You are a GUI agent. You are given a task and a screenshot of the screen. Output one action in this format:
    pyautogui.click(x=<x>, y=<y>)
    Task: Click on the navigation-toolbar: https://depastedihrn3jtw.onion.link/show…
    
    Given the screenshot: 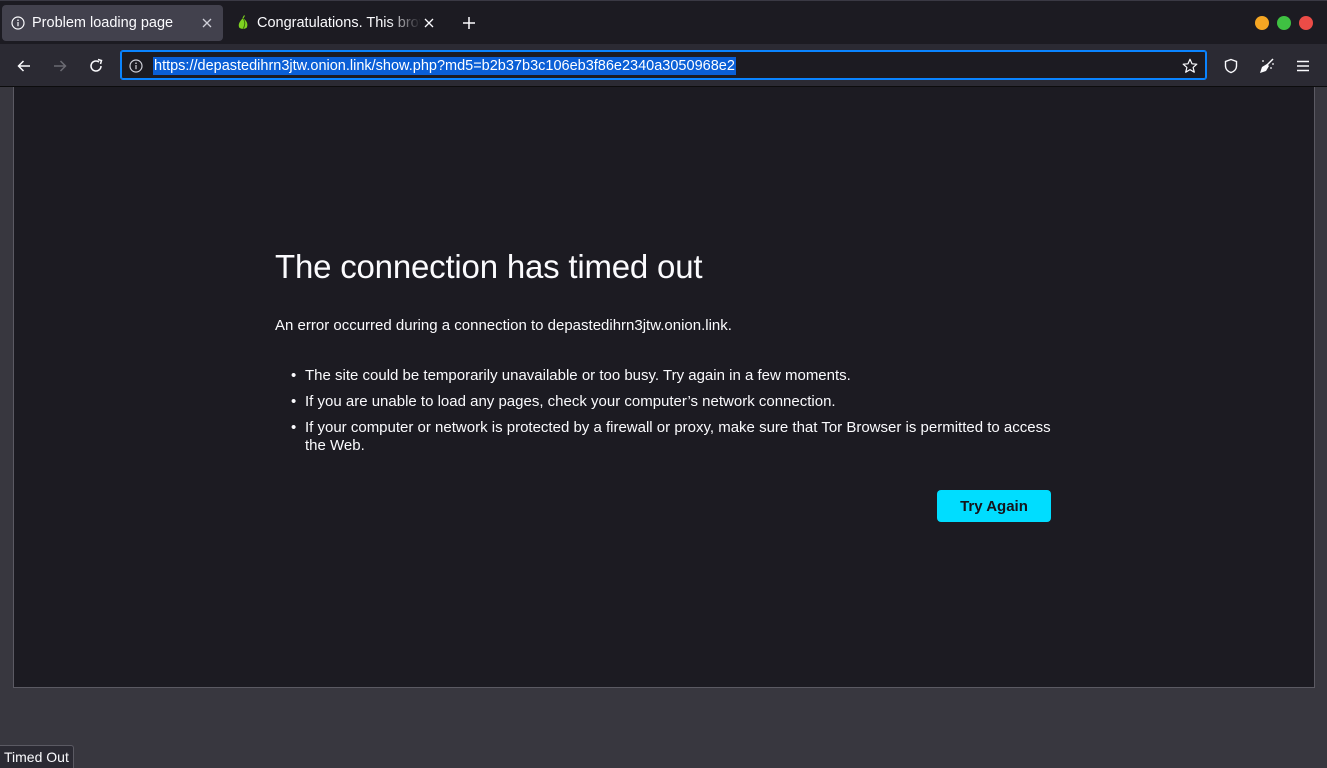 What is the action you would take?
    pyautogui.click(x=663, y=65)
    